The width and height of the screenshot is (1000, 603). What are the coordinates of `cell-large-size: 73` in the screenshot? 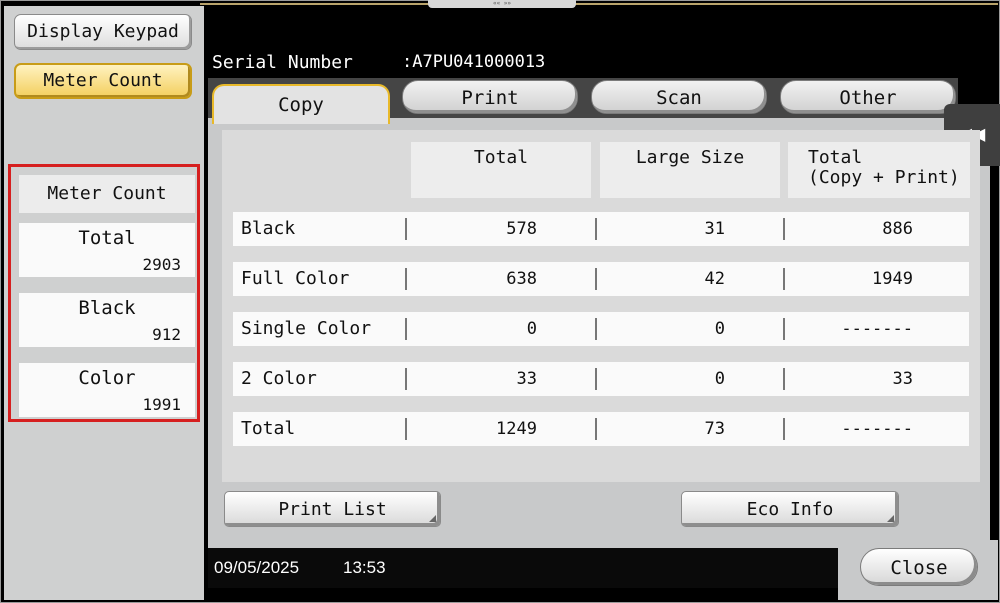 It's located at (714, 429).